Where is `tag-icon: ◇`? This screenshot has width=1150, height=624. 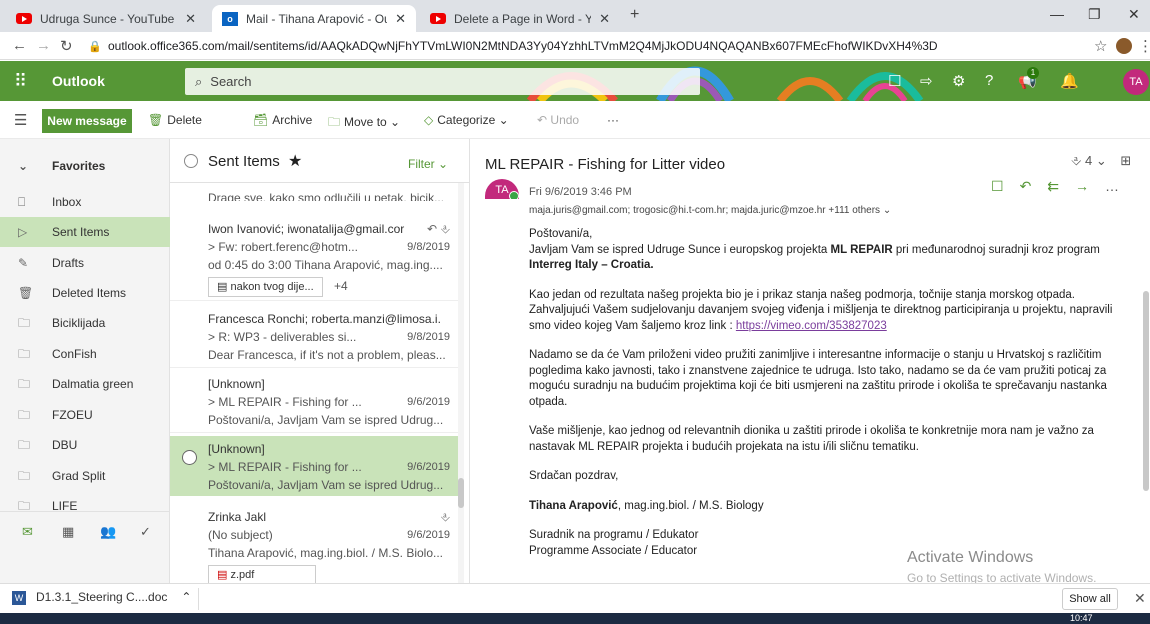
tag-icon: ◇ is located at coordinates (429, 120).